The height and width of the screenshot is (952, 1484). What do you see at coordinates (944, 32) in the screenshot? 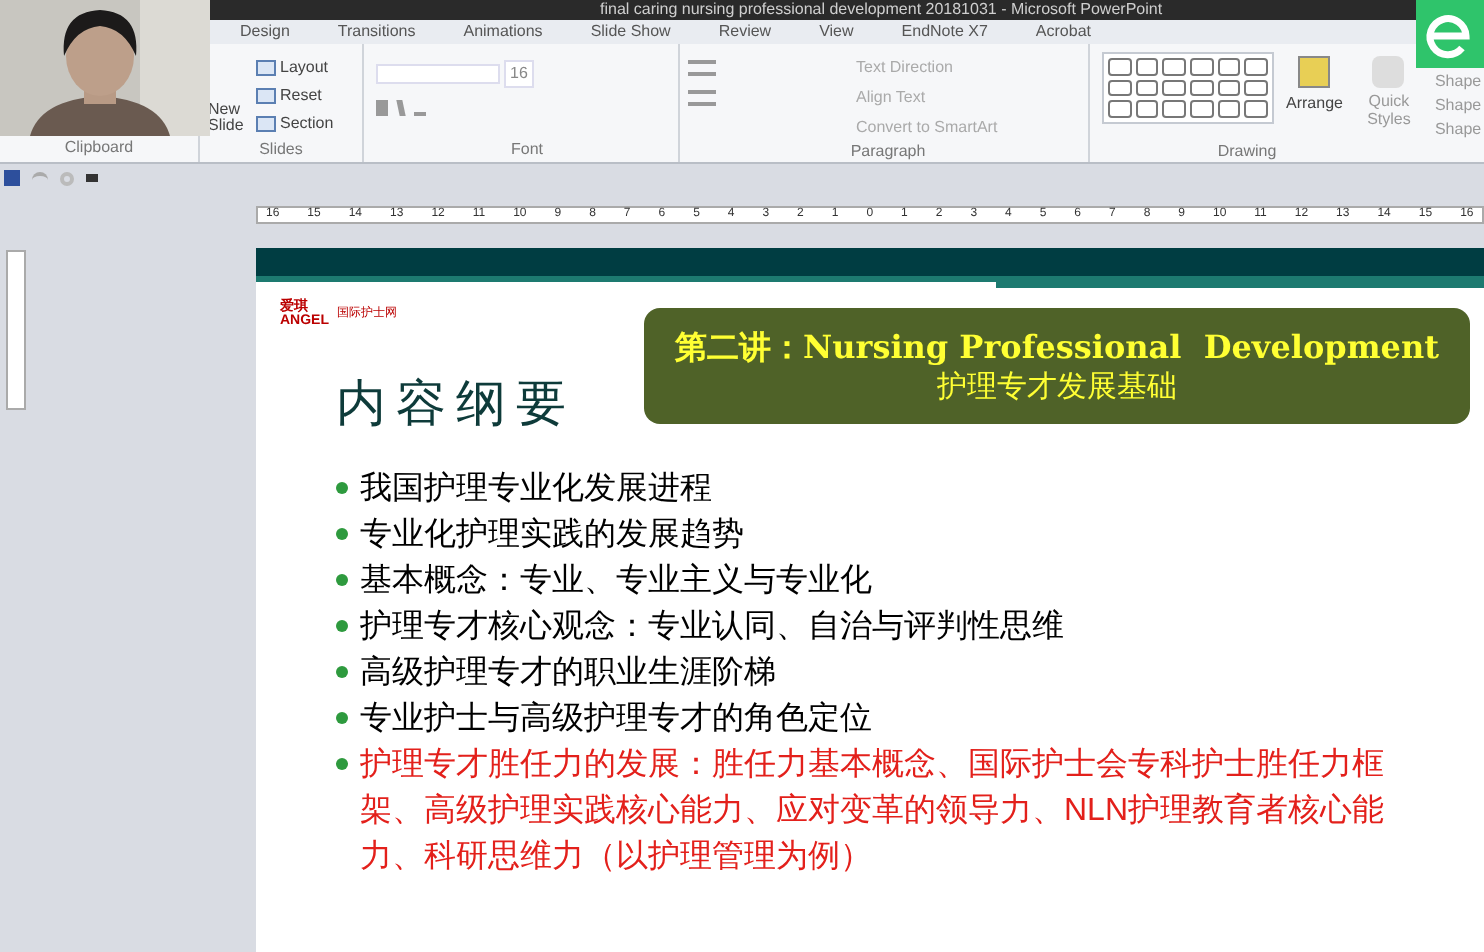
I see `ribbon-tab: EndNote X7` at bounding box center [944, 32].